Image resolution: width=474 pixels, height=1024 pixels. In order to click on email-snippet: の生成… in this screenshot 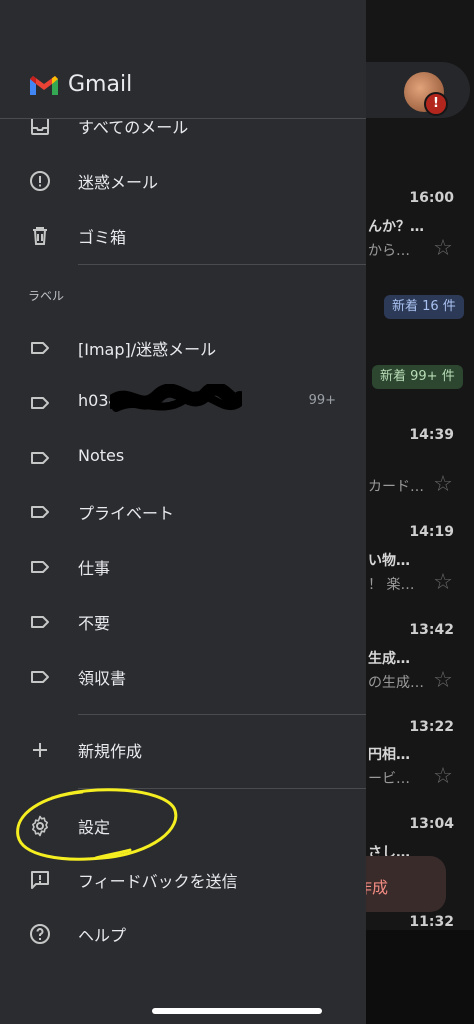, I will do `click(396, 683)`.